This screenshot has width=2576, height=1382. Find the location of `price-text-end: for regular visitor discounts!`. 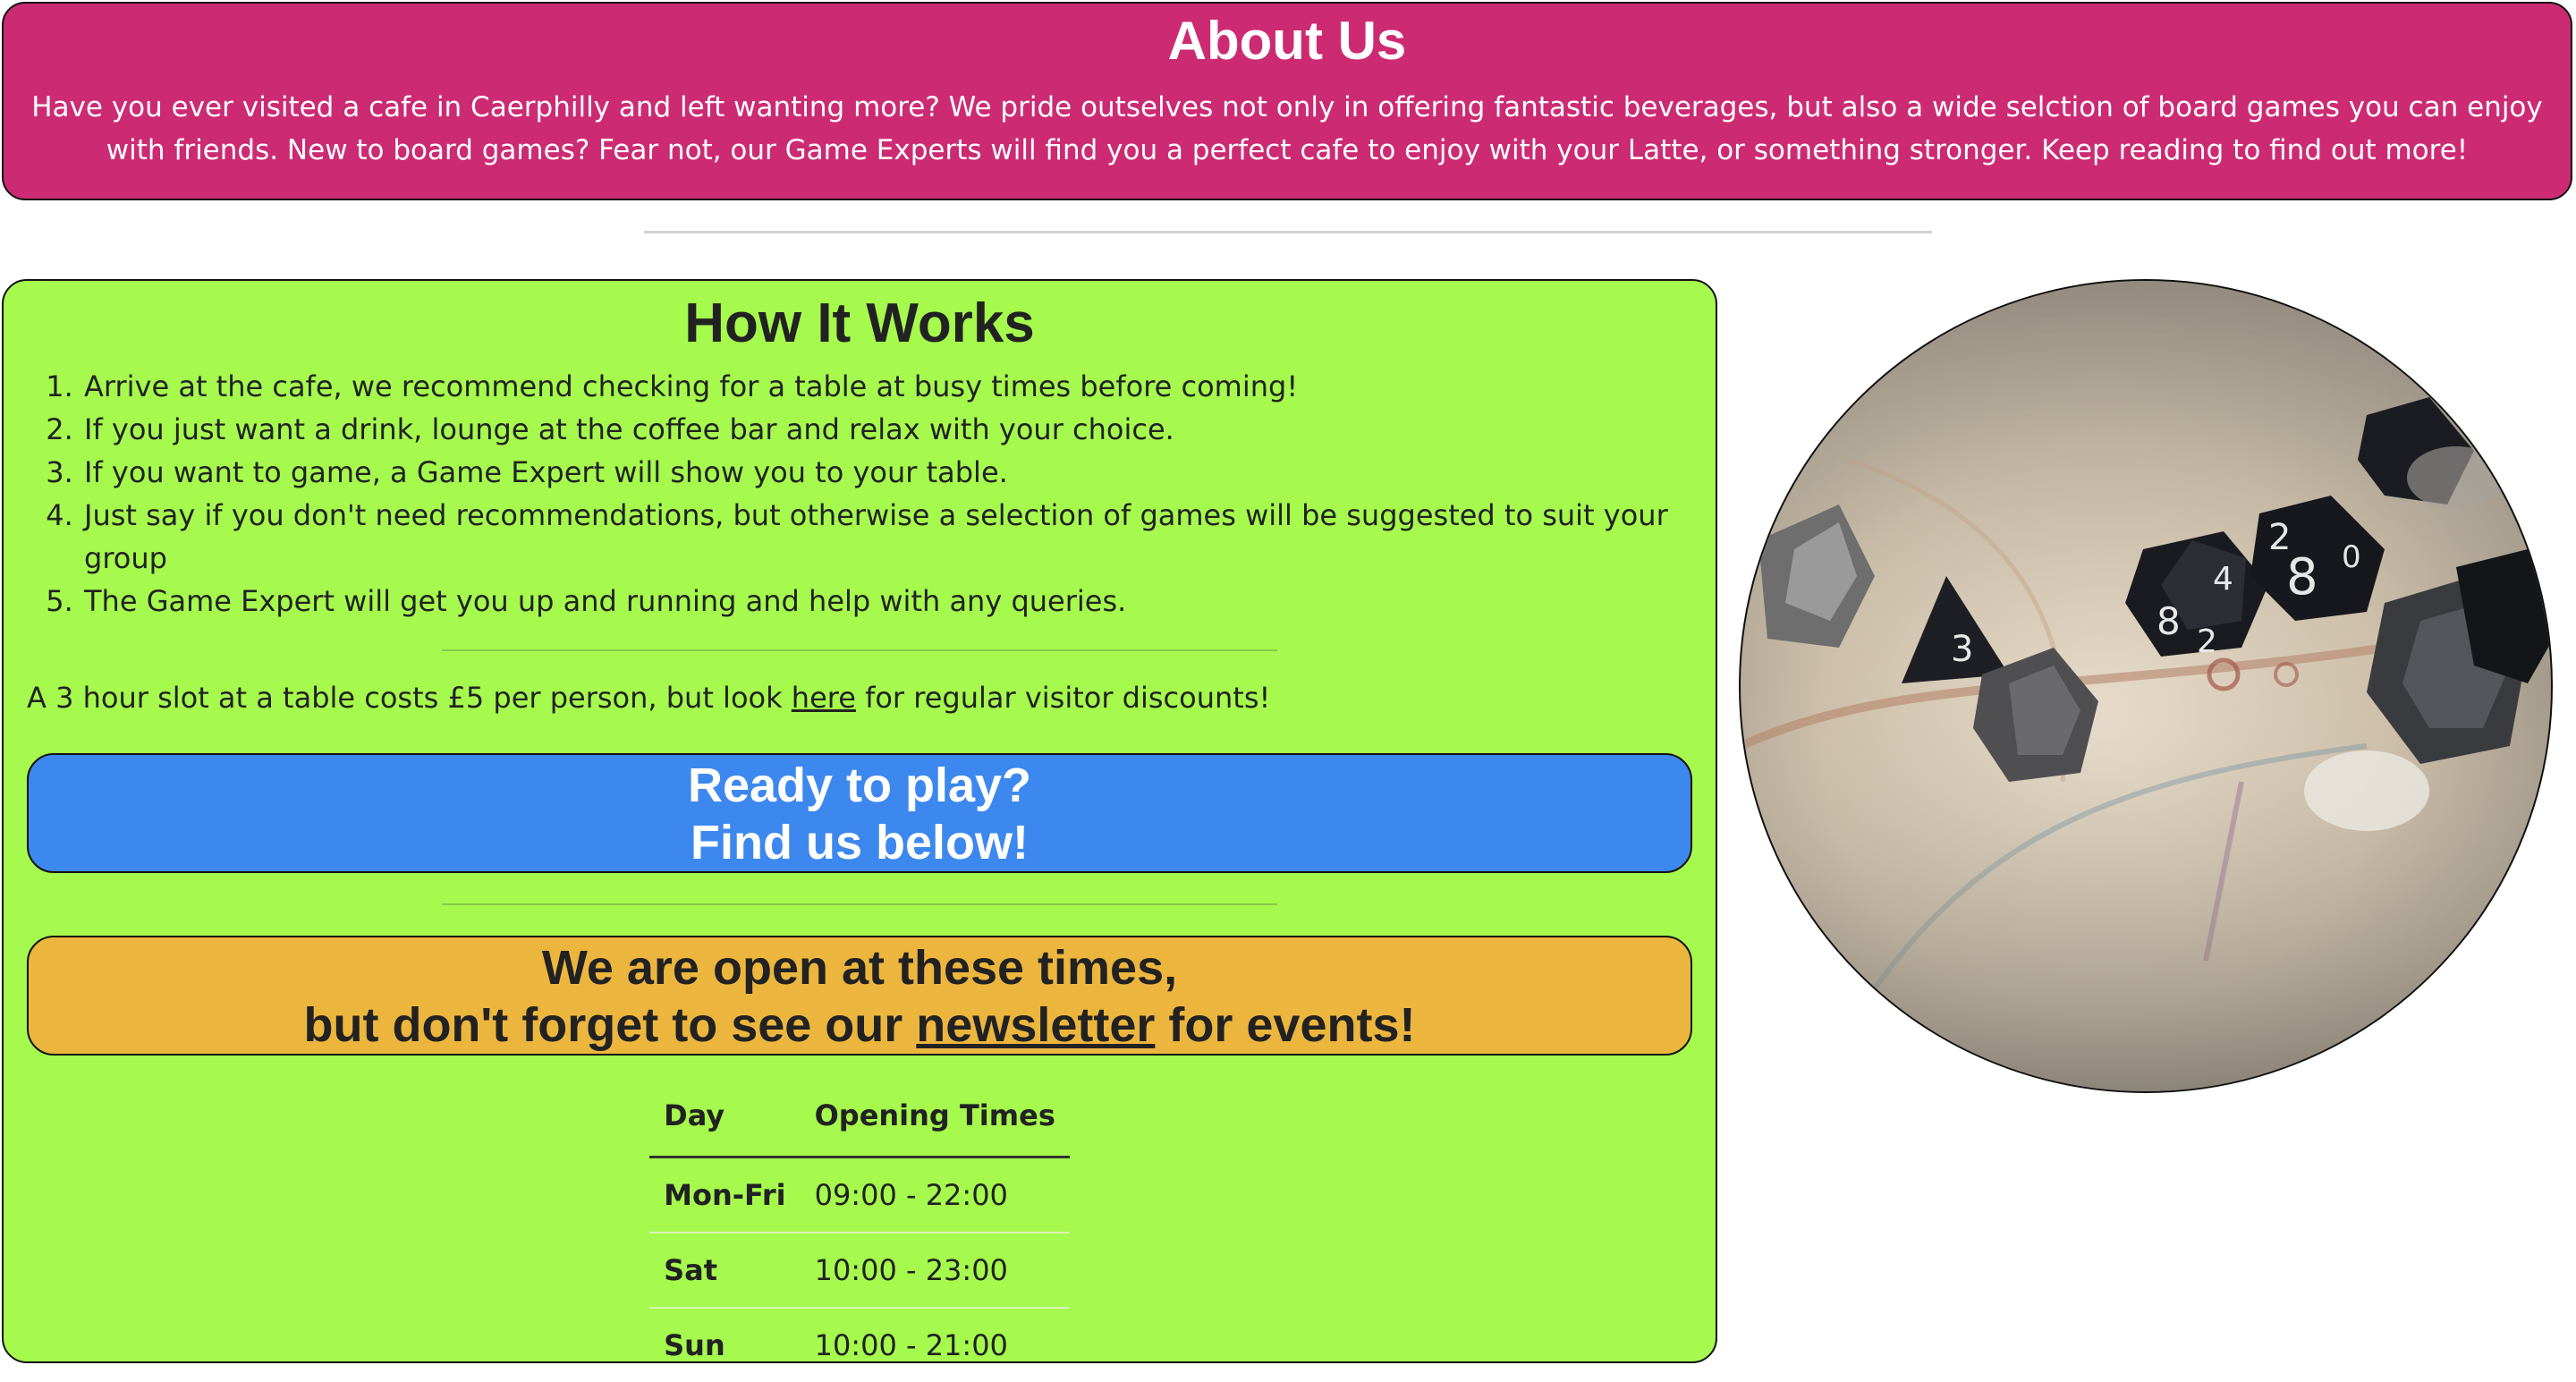

price-text-end: for regular visitor discounts! is located at coordinates (1063, 698).